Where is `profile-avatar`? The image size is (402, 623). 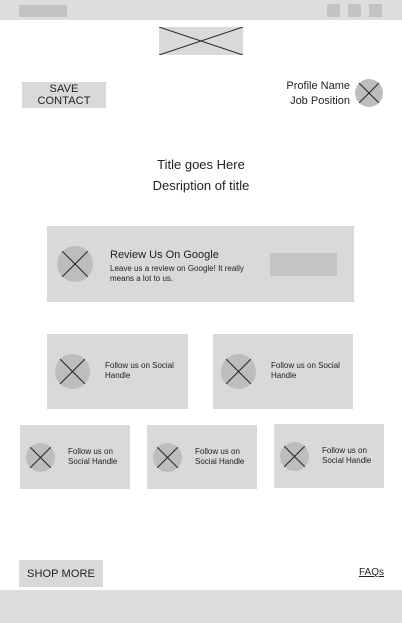
profile-avatar is located at coordinates (369, 93).